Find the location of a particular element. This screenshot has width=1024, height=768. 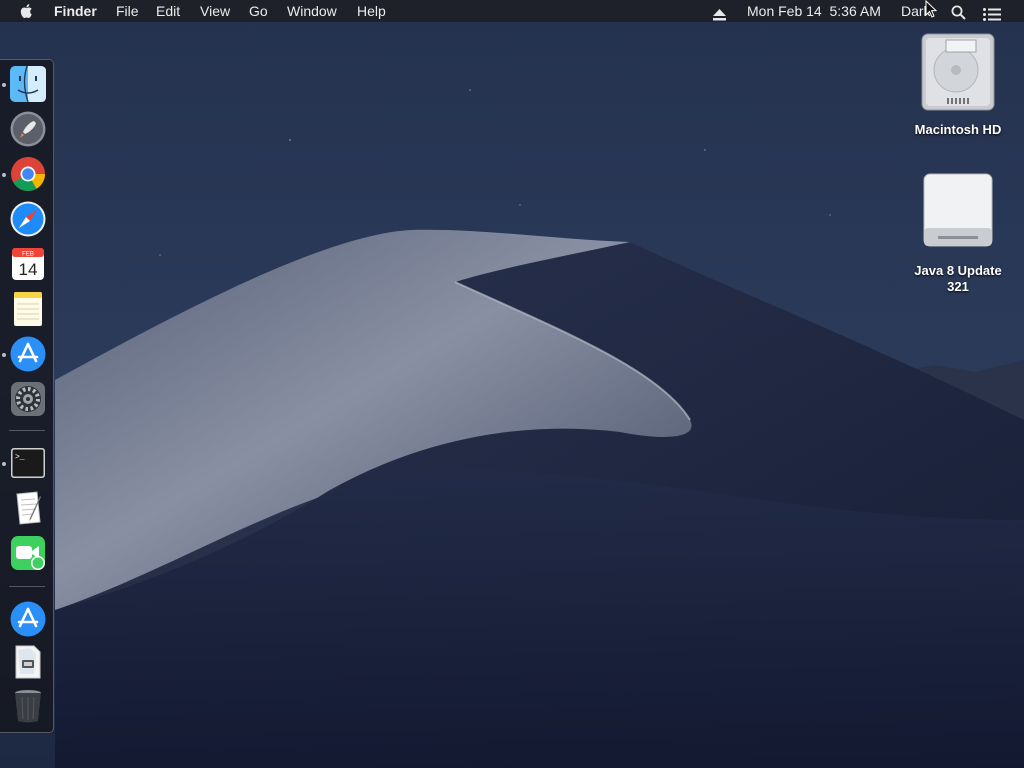

apple-icon is located at coordinates (27, 13).